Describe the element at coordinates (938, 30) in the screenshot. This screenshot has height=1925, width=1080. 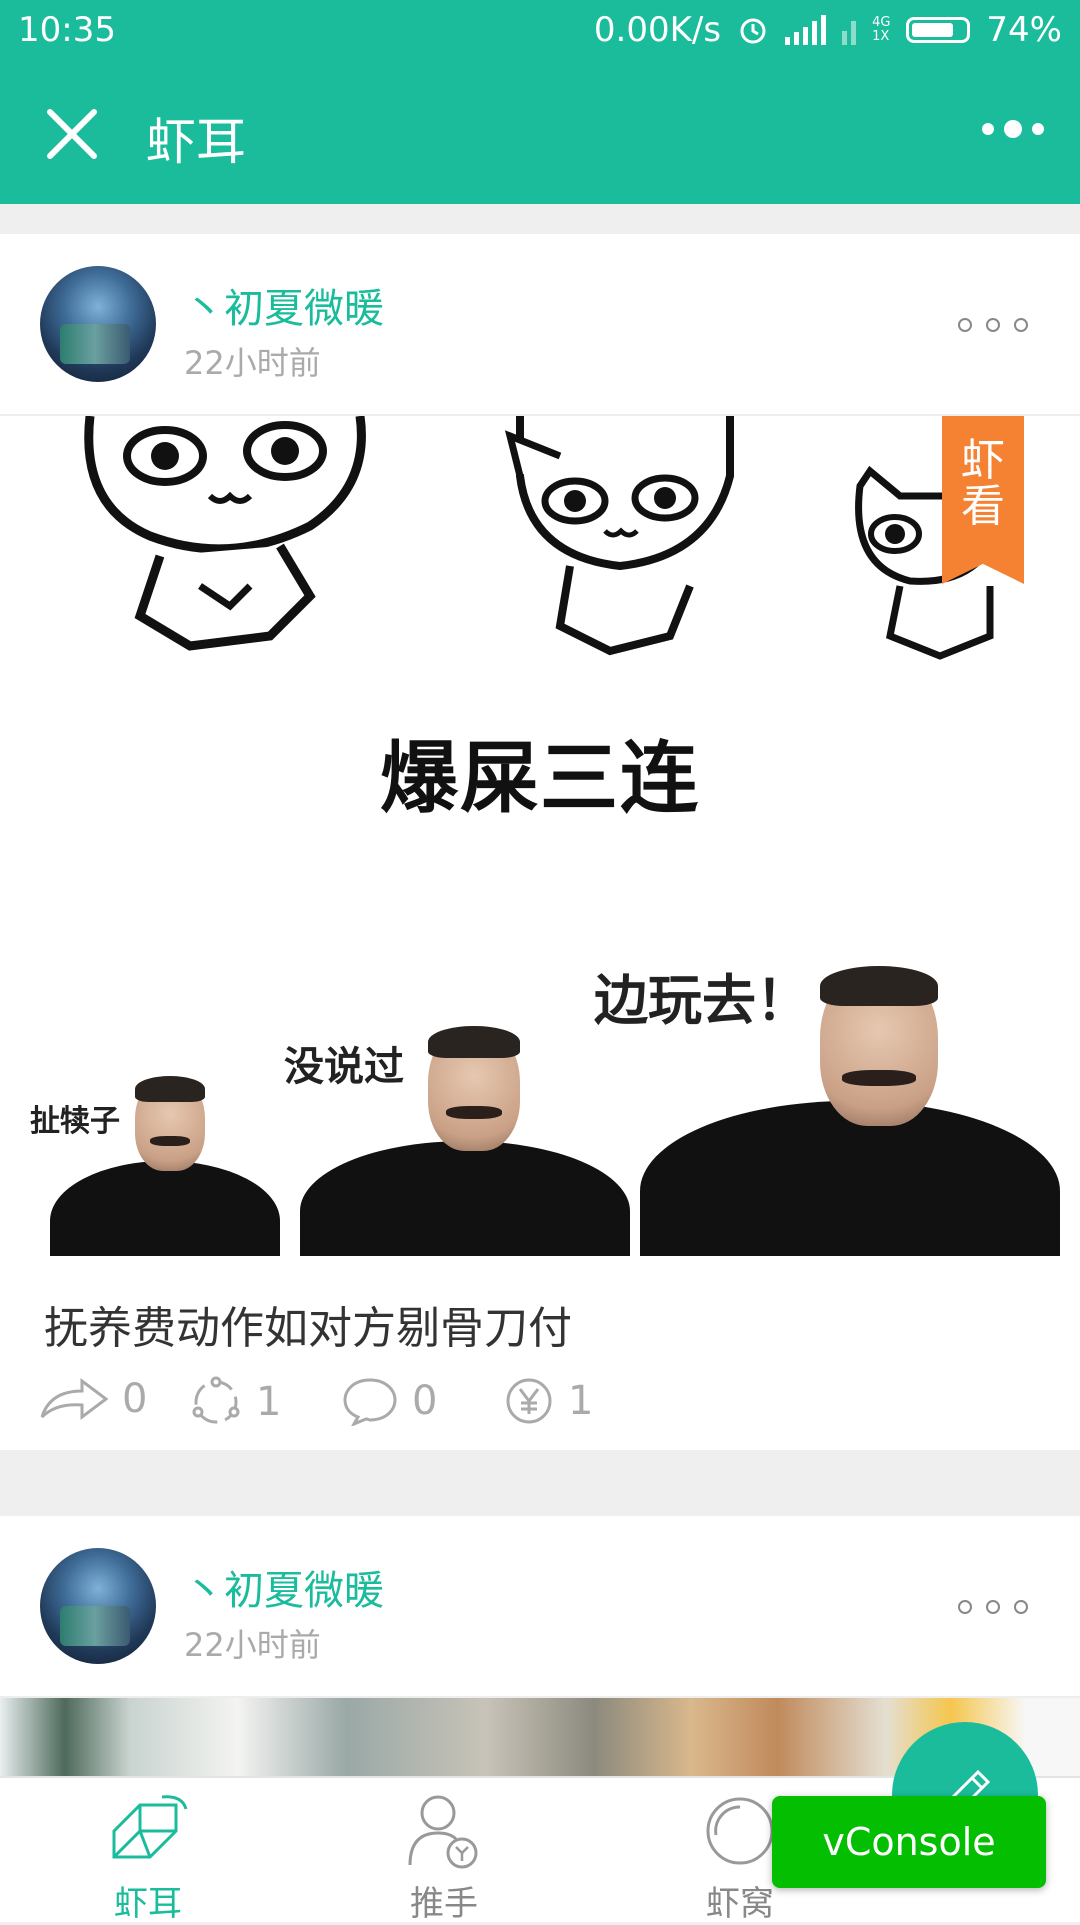
I see `battery-icon` at that location.